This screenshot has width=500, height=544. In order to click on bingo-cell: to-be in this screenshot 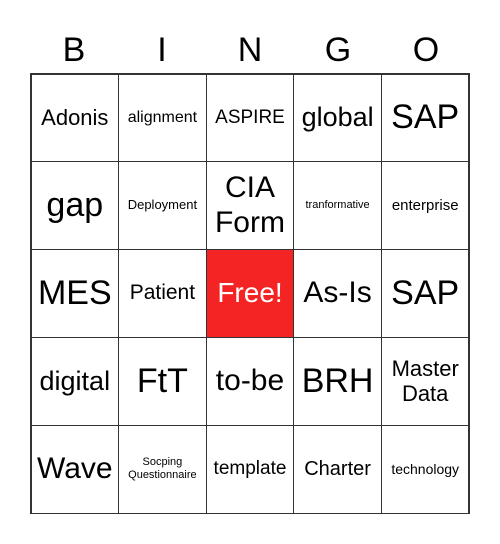, I will do `click(250, 381)`.